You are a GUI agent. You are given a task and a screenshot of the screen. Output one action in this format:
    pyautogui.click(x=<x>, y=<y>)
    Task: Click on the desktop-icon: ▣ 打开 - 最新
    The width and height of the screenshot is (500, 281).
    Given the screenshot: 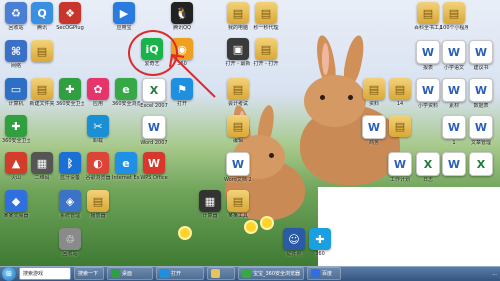 What is the action you would take?
    pyautogui.click(x=238, y=52)
    